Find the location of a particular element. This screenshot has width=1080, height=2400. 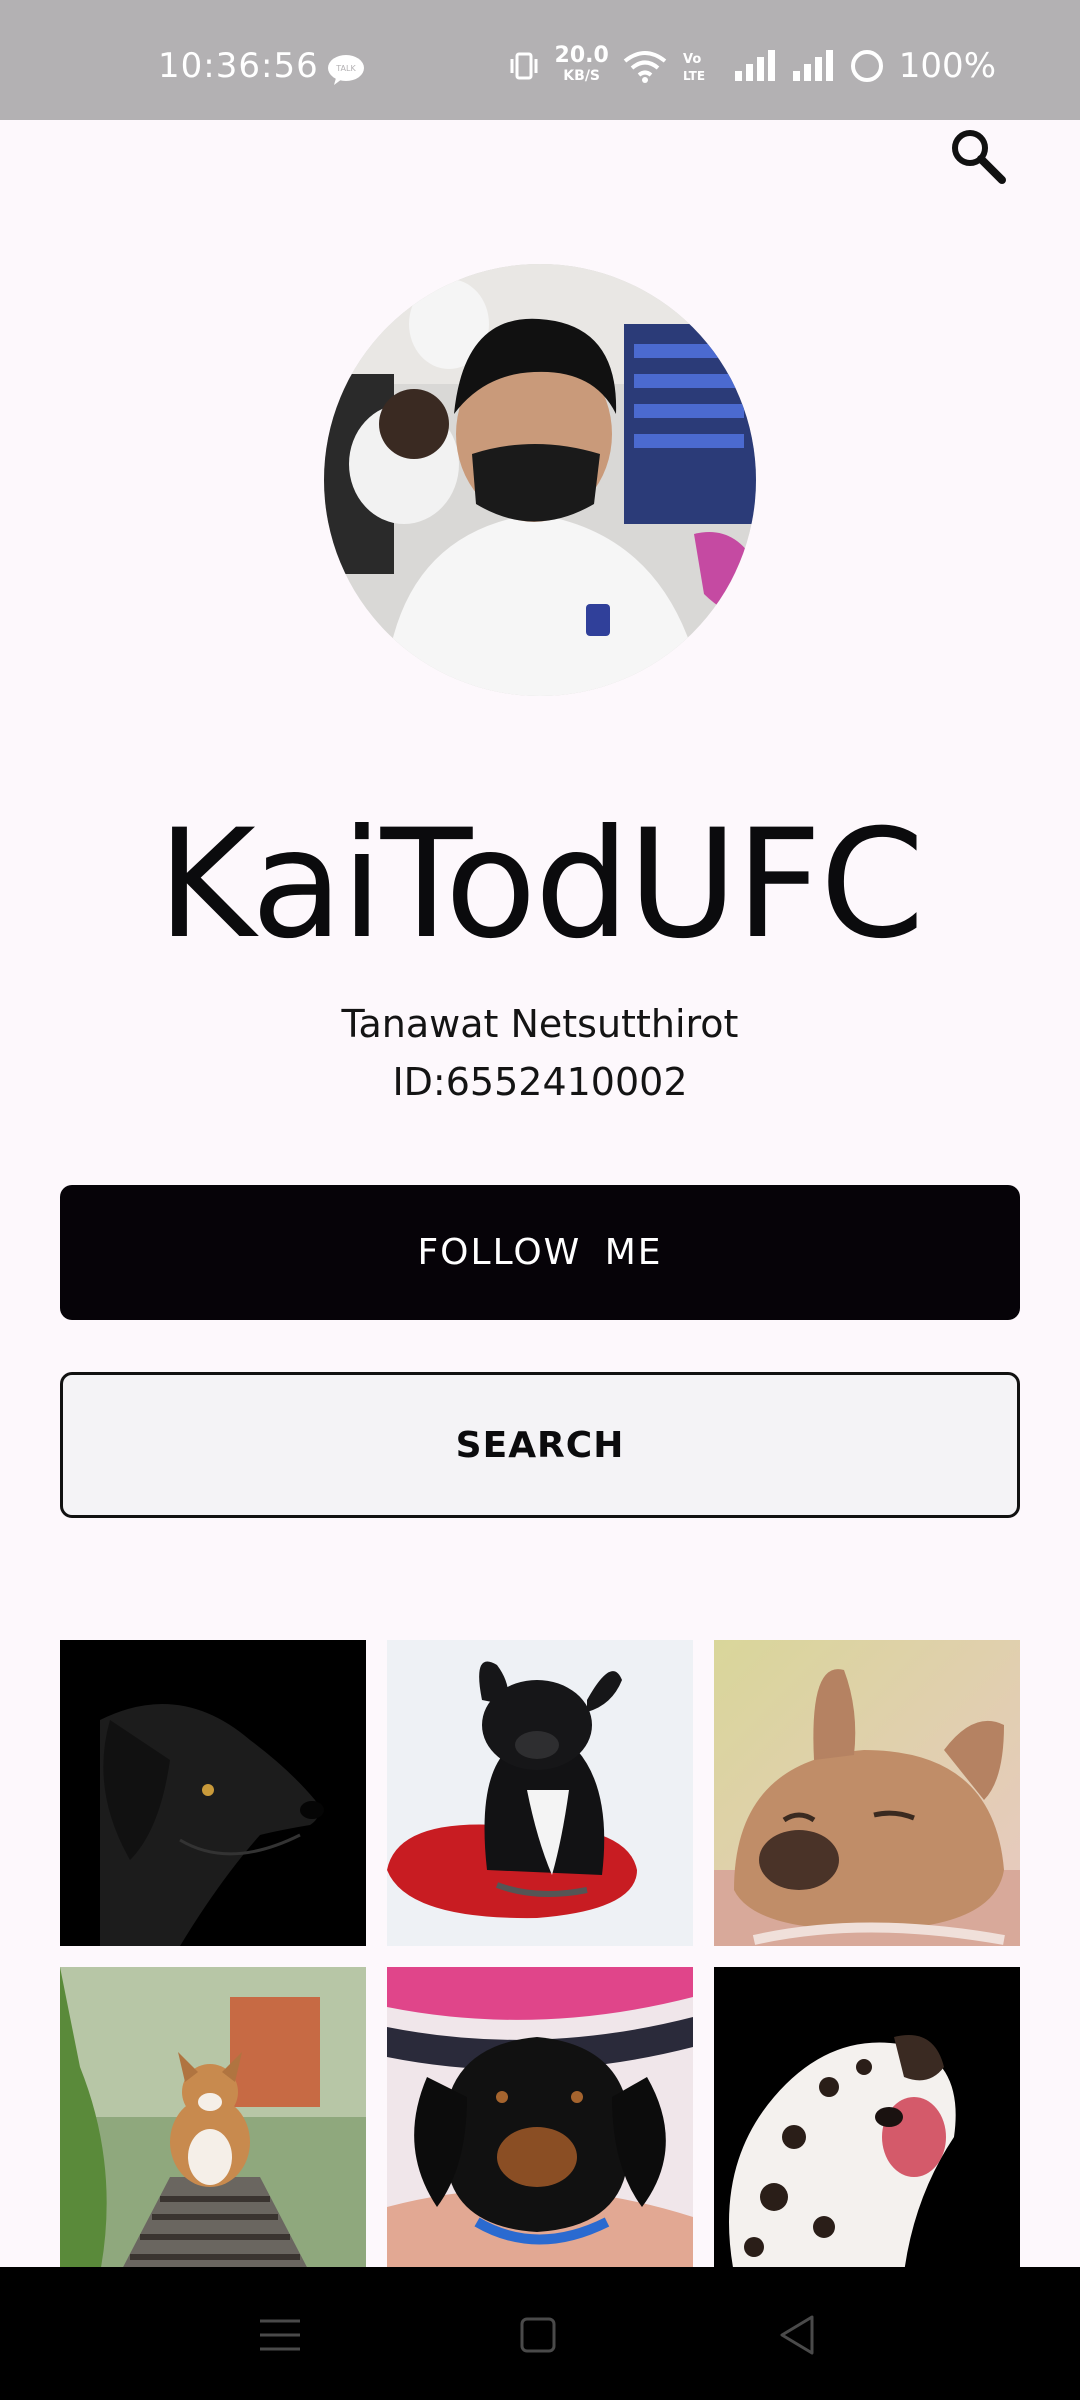

full-name: Tanawat Netsutthirot is located at coordinates (540, 1024).